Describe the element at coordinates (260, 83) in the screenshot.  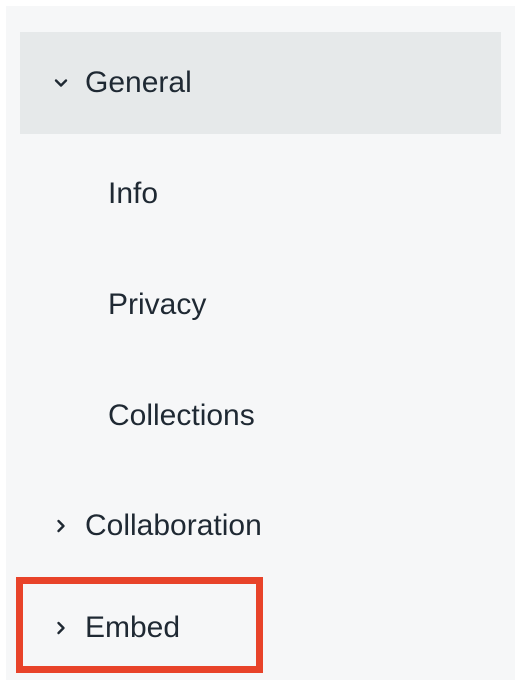
I see `sidebar-item-general: General` at that location.